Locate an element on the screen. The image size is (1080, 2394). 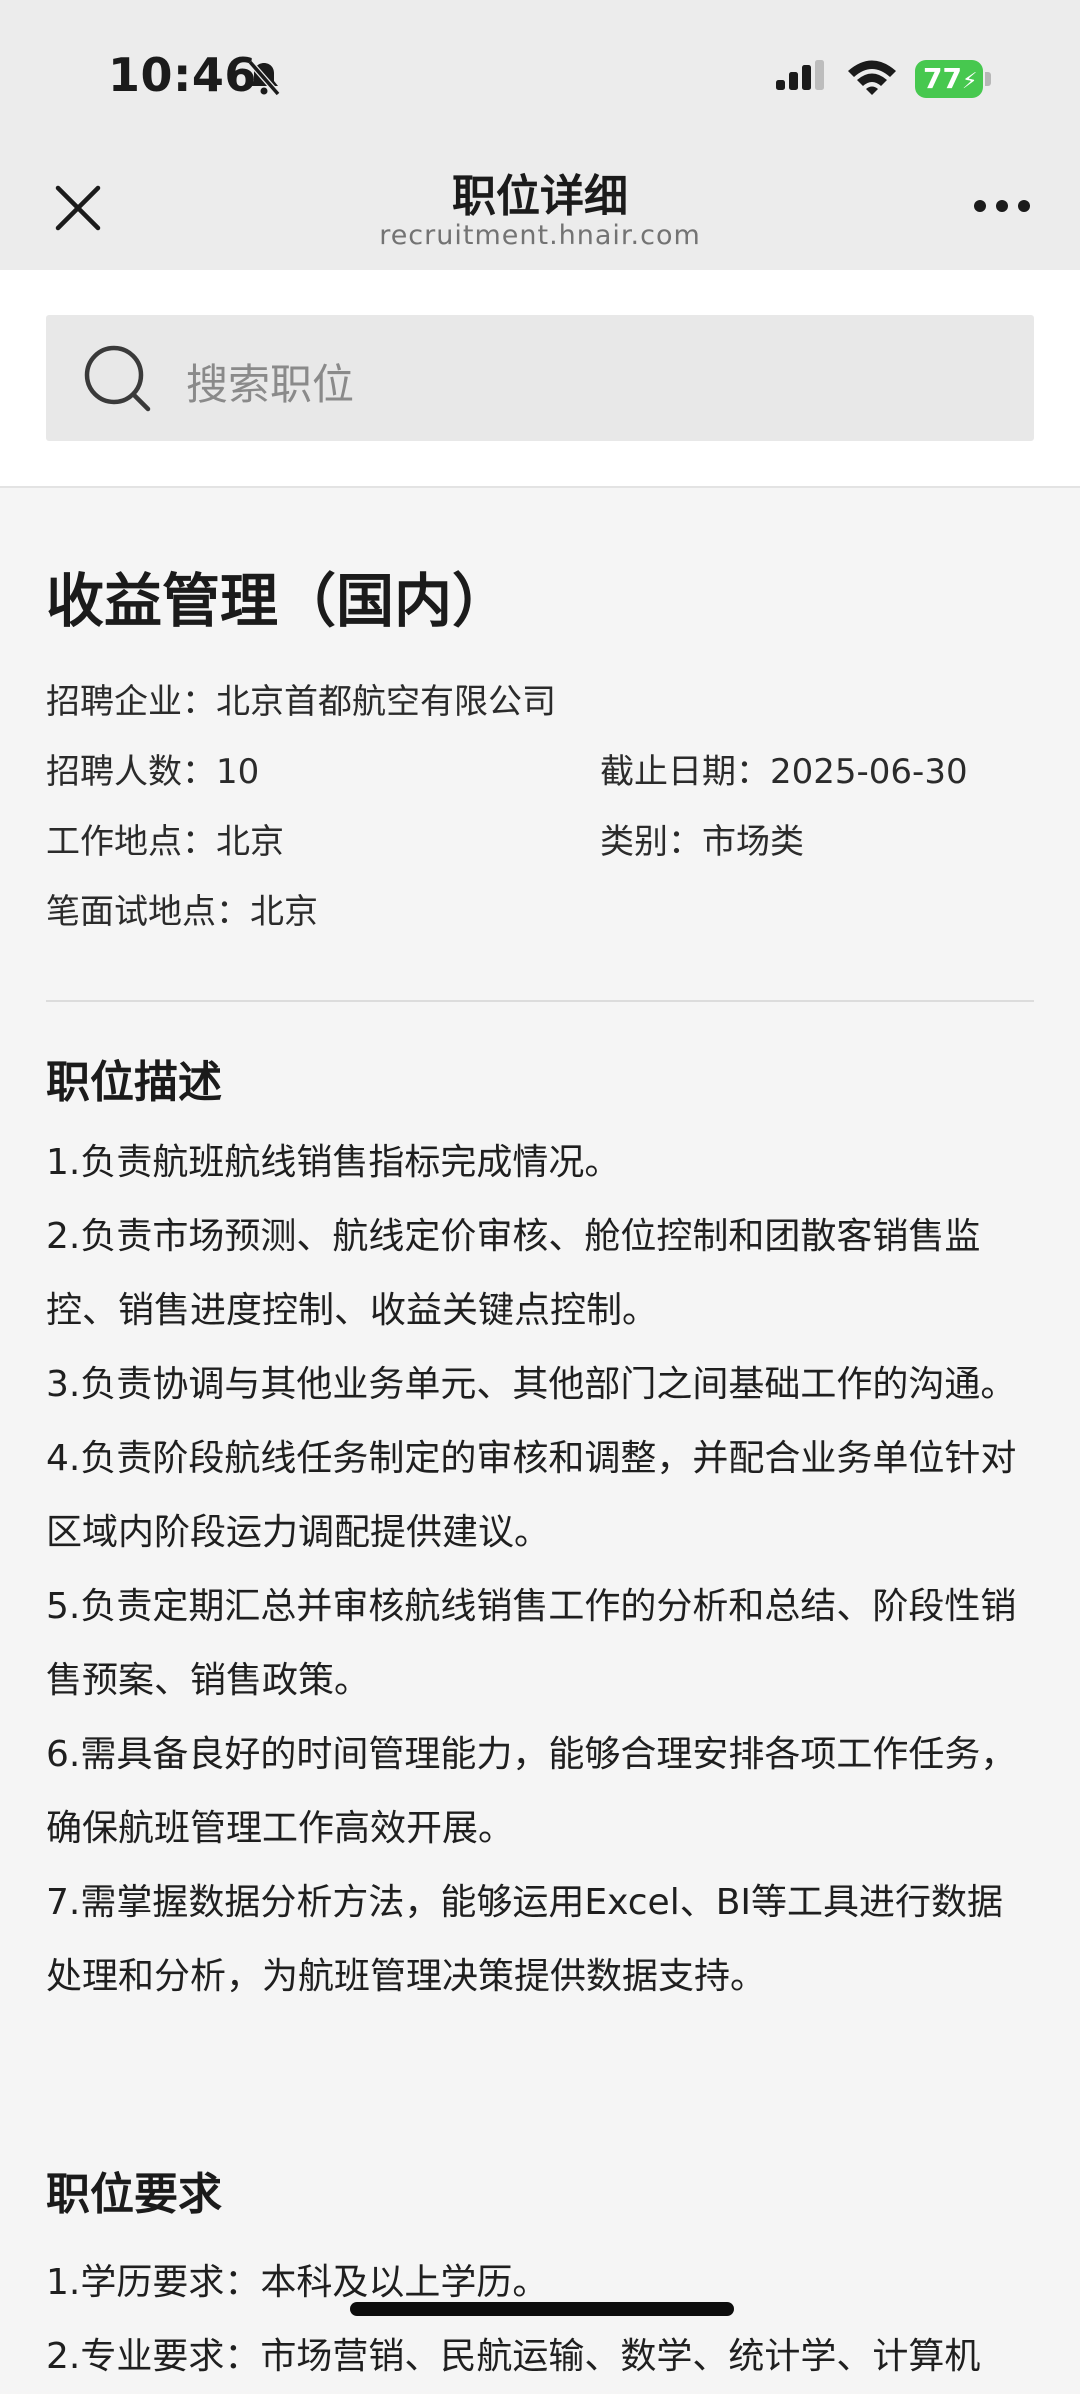
job-company: 招聘企业：北京首都航空有限公司 is located at coordinates (301, 702).